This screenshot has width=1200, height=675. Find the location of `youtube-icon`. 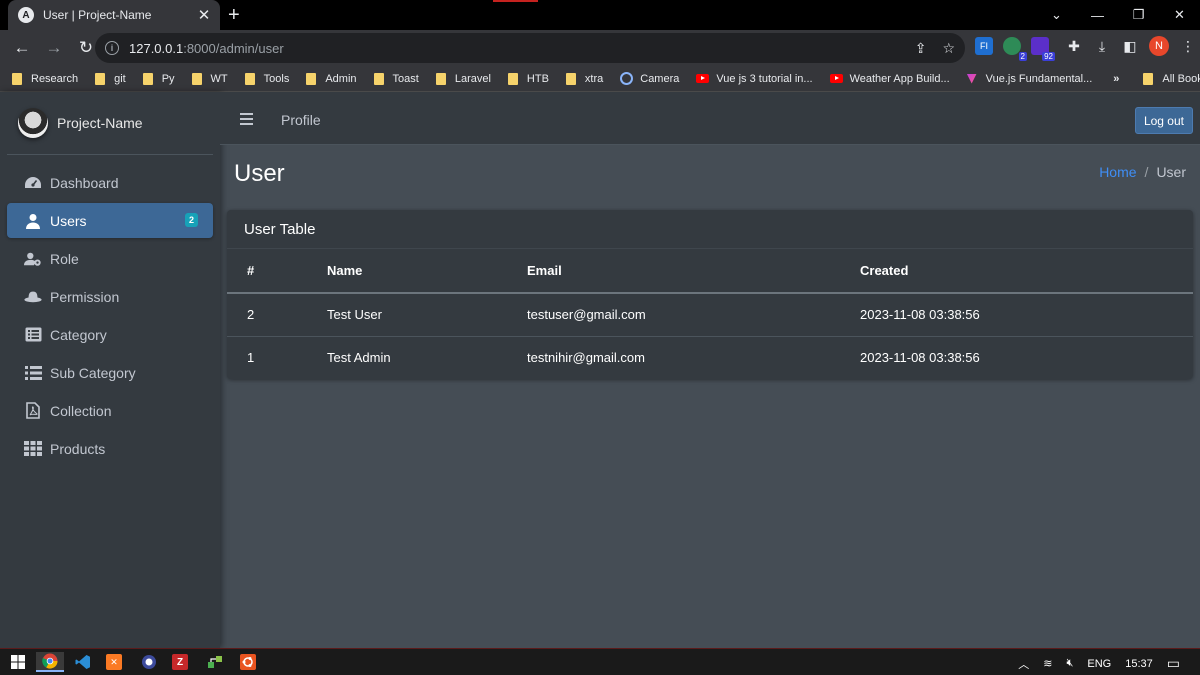

youtube-icon is located at coordinates (703, 78).